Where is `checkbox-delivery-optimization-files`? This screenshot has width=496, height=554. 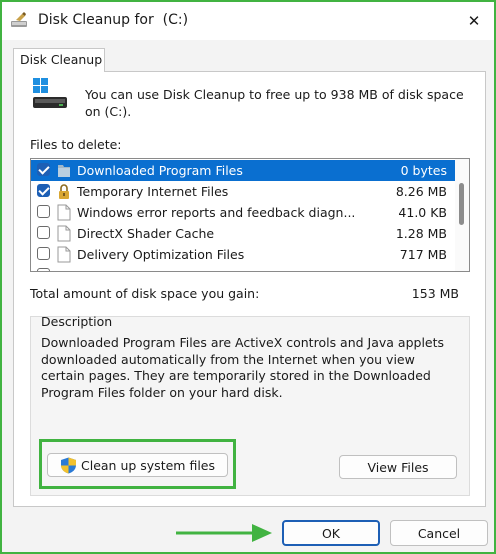
checkbox-delivery-optimization-files is located at coordinates (43, 253).